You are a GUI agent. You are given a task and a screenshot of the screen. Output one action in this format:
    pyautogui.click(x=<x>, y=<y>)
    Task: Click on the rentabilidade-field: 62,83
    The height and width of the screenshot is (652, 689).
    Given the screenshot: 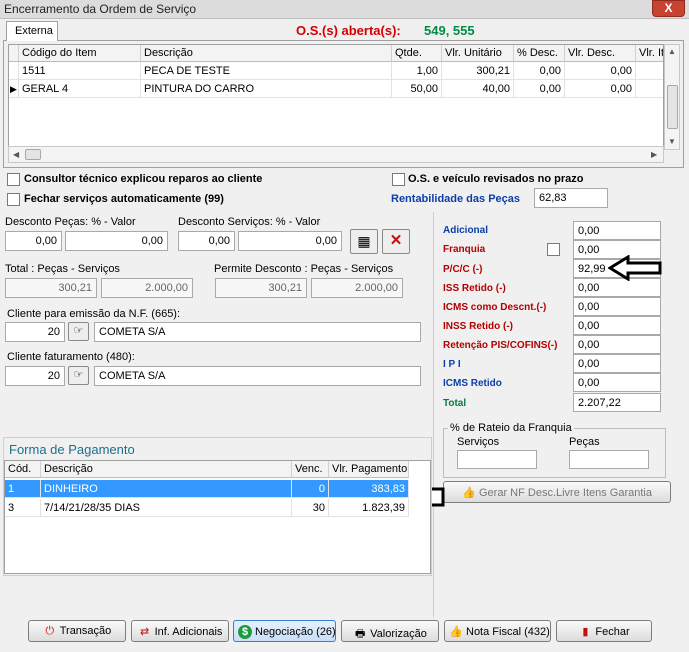 What is the action you would take?
    pyautogui.click(x=571, y=198)
    